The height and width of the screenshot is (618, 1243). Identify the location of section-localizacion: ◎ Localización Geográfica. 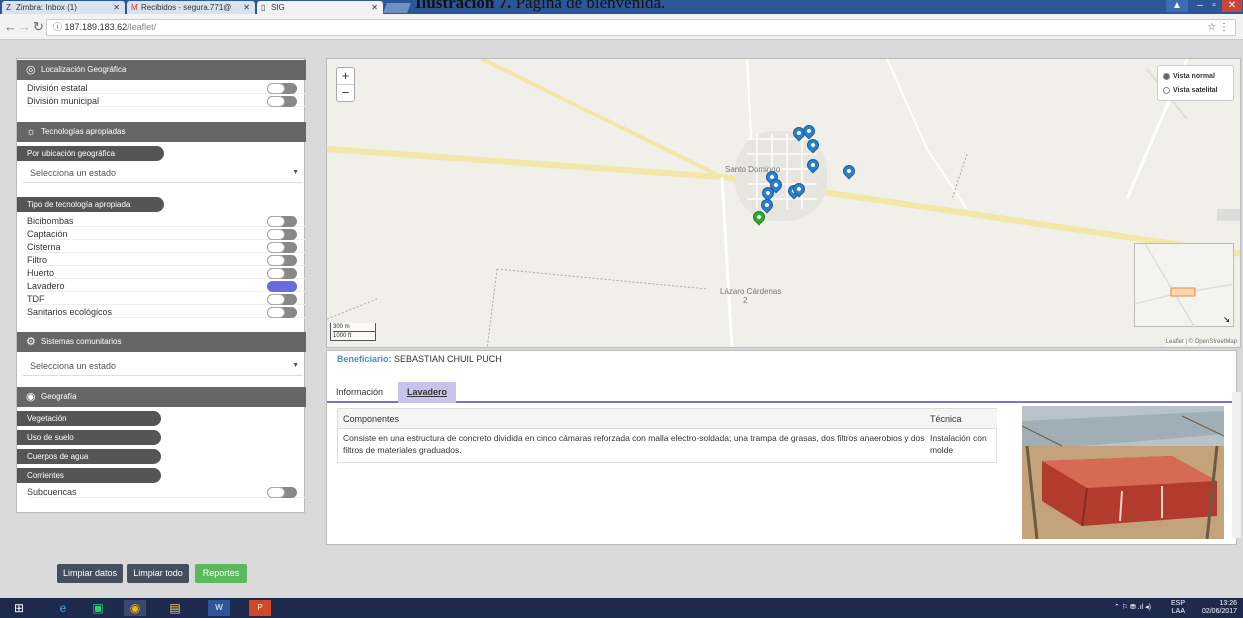
(161, 70).